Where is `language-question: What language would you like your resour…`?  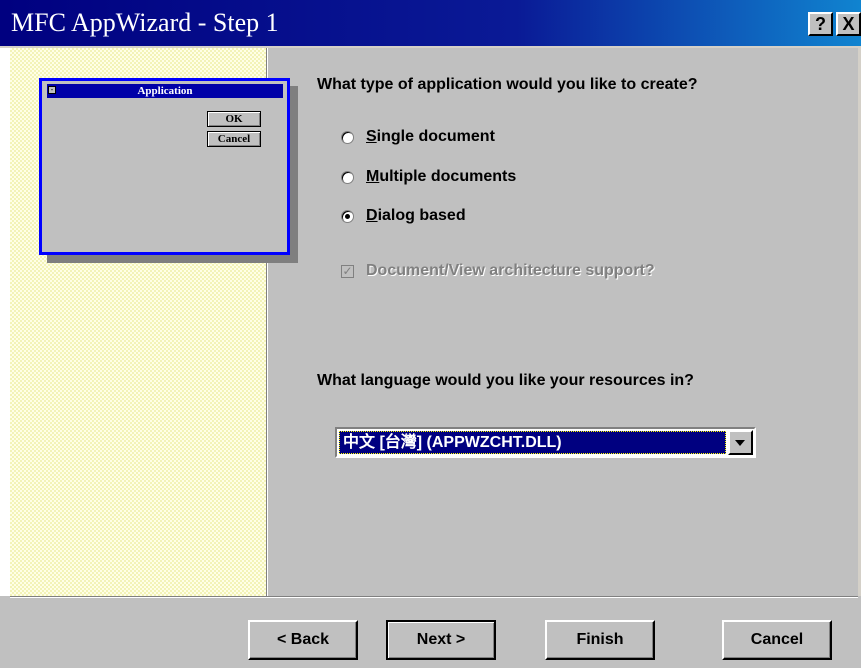 language-question: What language would you like your resour… is located at coordinates (505, 380).